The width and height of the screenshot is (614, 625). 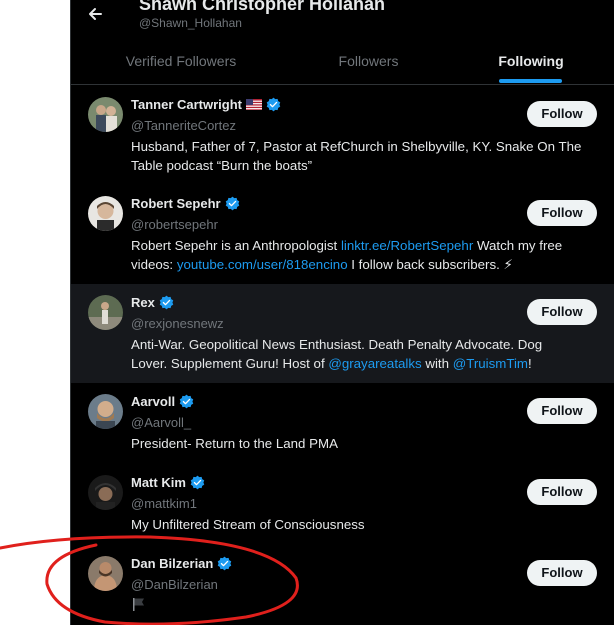 What do you see at coordinates (138, 604) in the screenshot?
I see `black-flag-icon` at bounding box center [138, 604].